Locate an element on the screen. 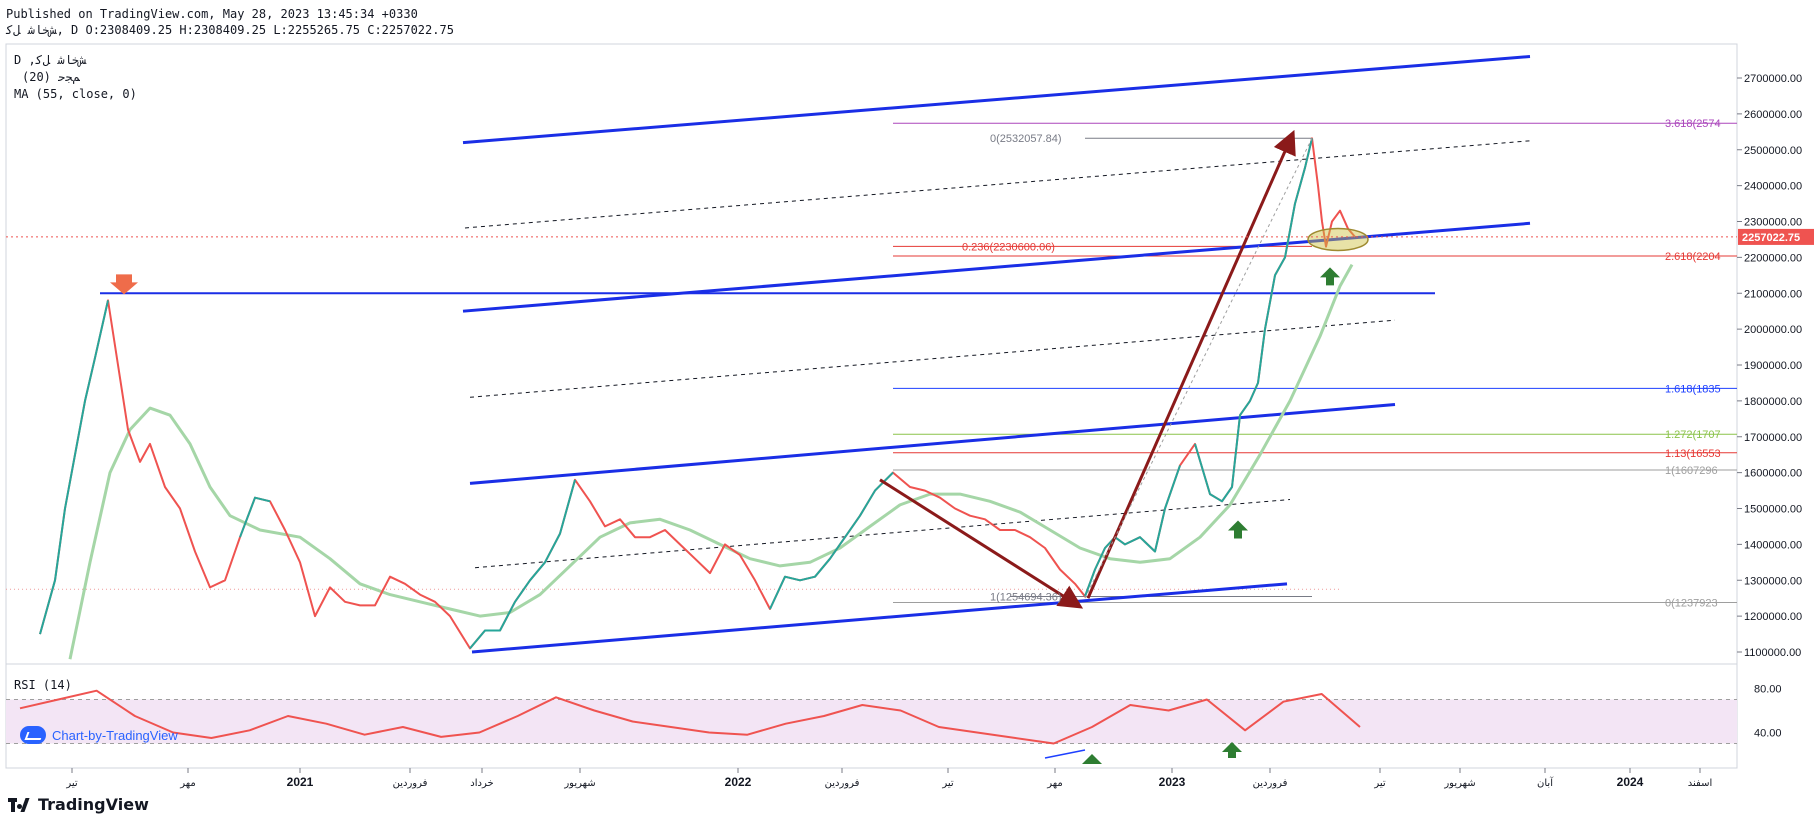 The width and height of the screenshot is (1814, 829). y-tick-label: 1400000.00 is located at coordinates (1773, 545).